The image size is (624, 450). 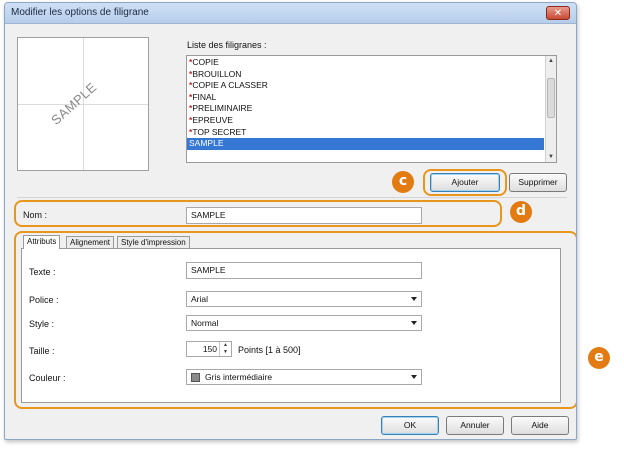 I want to click on badge-e: e, so click(x=599, y=358).